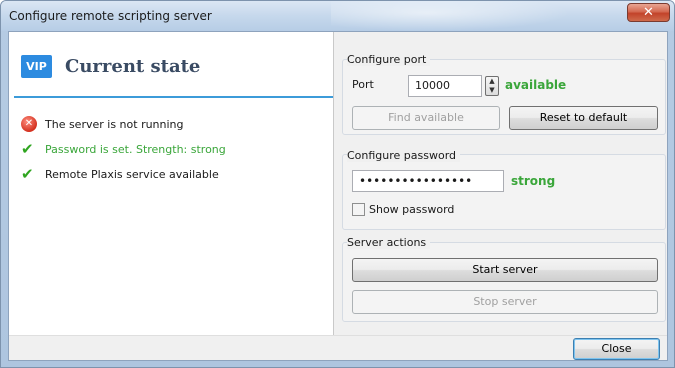 The height and width of the screenshot is (368, 675). What do you see at coordinates (492, 81) in the screenshot?
I see `spin-up-icon: ▲` at bounding box center [492, 81].